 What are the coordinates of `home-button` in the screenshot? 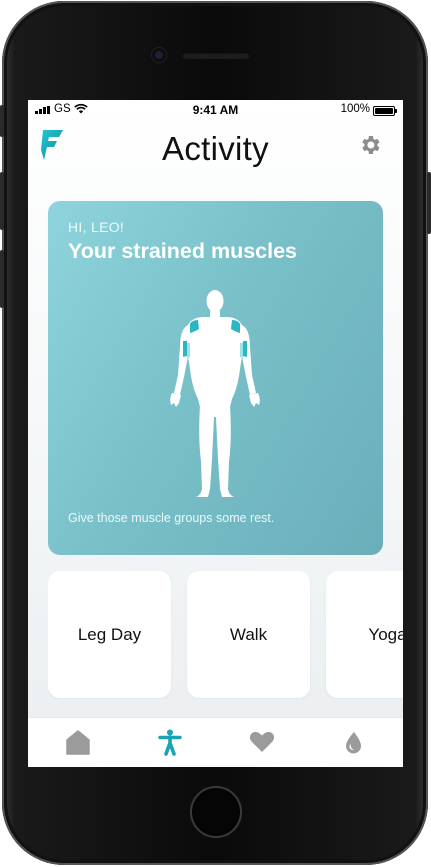 It's located at (216, 812).